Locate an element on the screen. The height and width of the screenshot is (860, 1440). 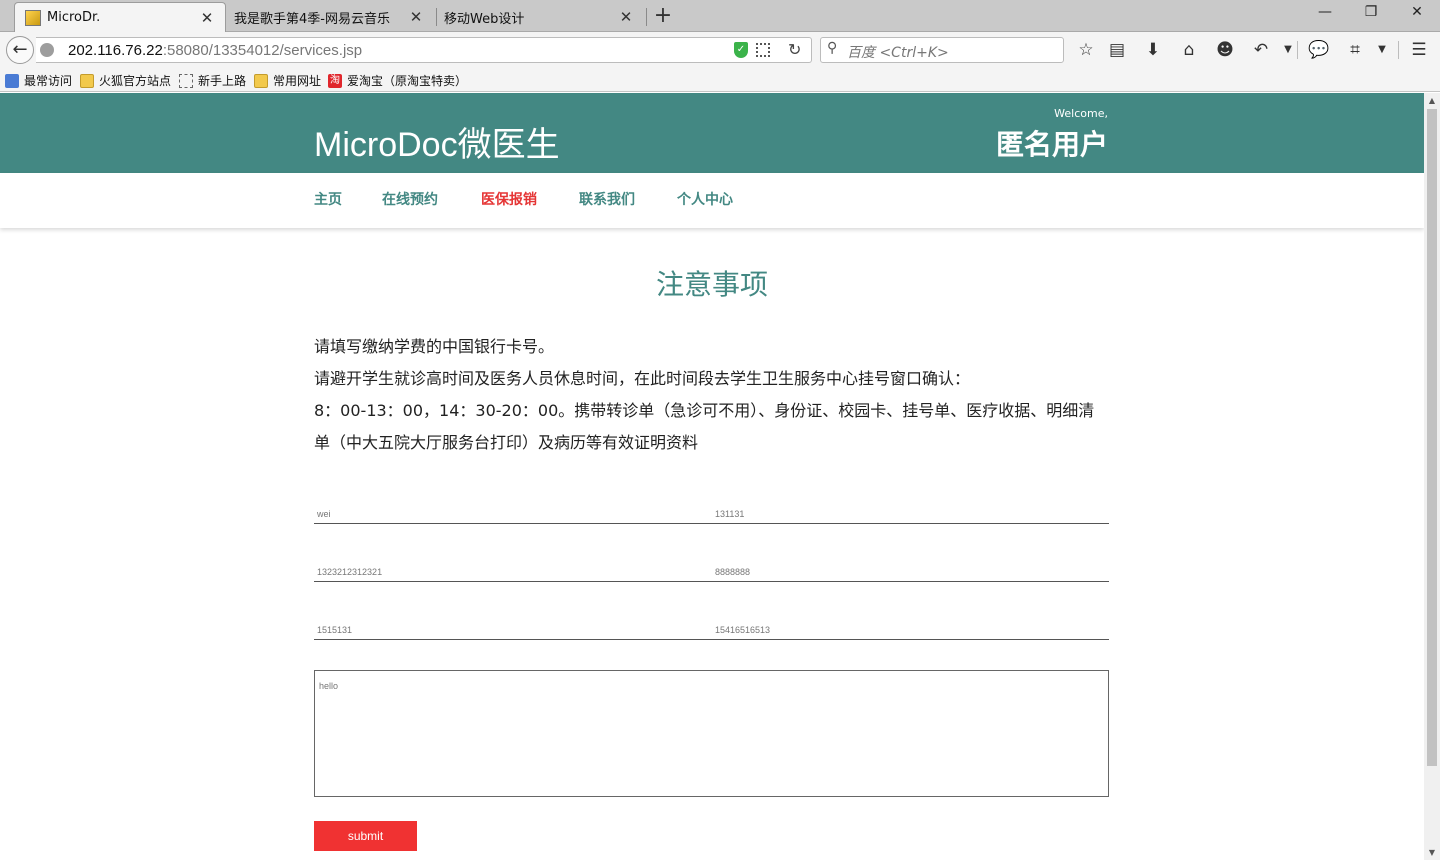
undo-icon: ↶ is located at coordinates (1261, 50).